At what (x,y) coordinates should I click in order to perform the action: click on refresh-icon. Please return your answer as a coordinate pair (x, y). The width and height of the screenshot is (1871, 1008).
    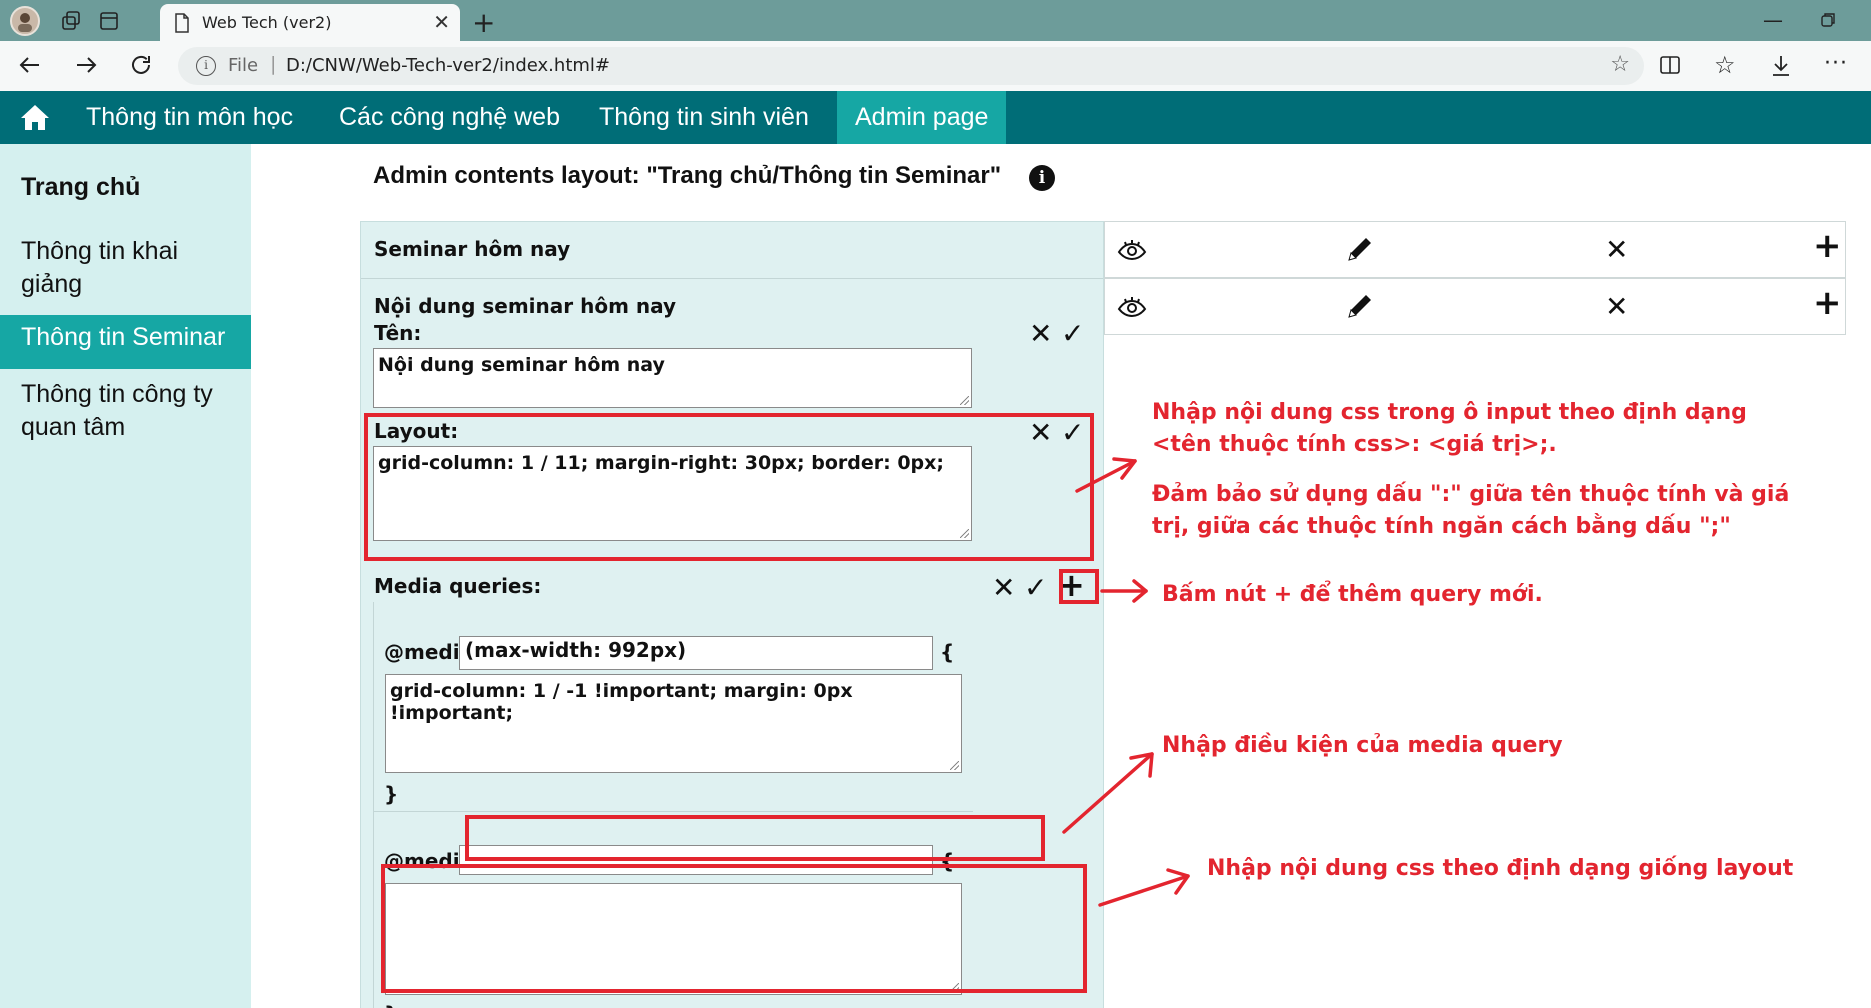
    Looking at the image, I should click on (141, 65).